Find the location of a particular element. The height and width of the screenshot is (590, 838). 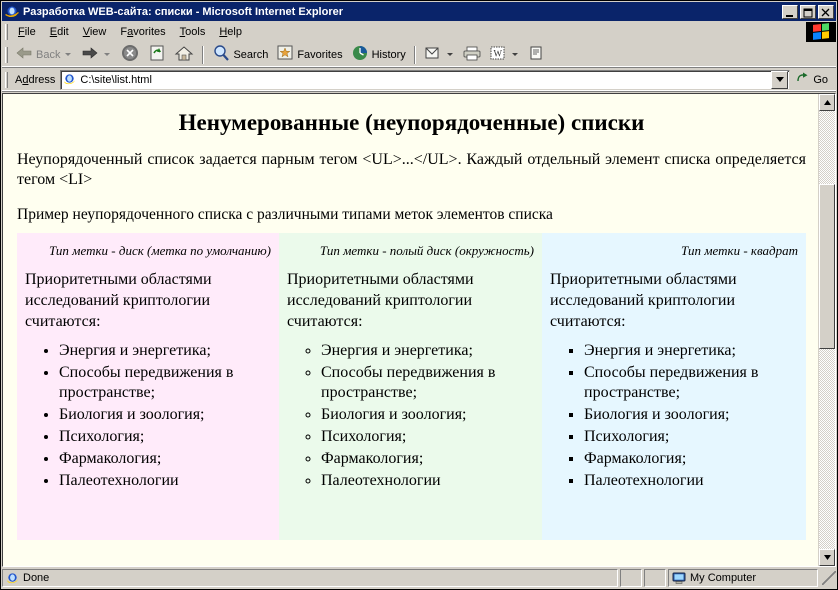

search-button: Search is located at coordinates (240, 55).